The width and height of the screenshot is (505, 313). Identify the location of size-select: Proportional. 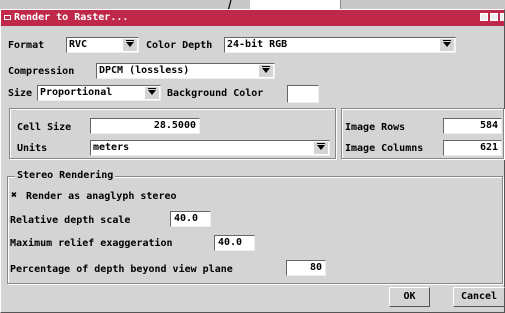
(99, 93).